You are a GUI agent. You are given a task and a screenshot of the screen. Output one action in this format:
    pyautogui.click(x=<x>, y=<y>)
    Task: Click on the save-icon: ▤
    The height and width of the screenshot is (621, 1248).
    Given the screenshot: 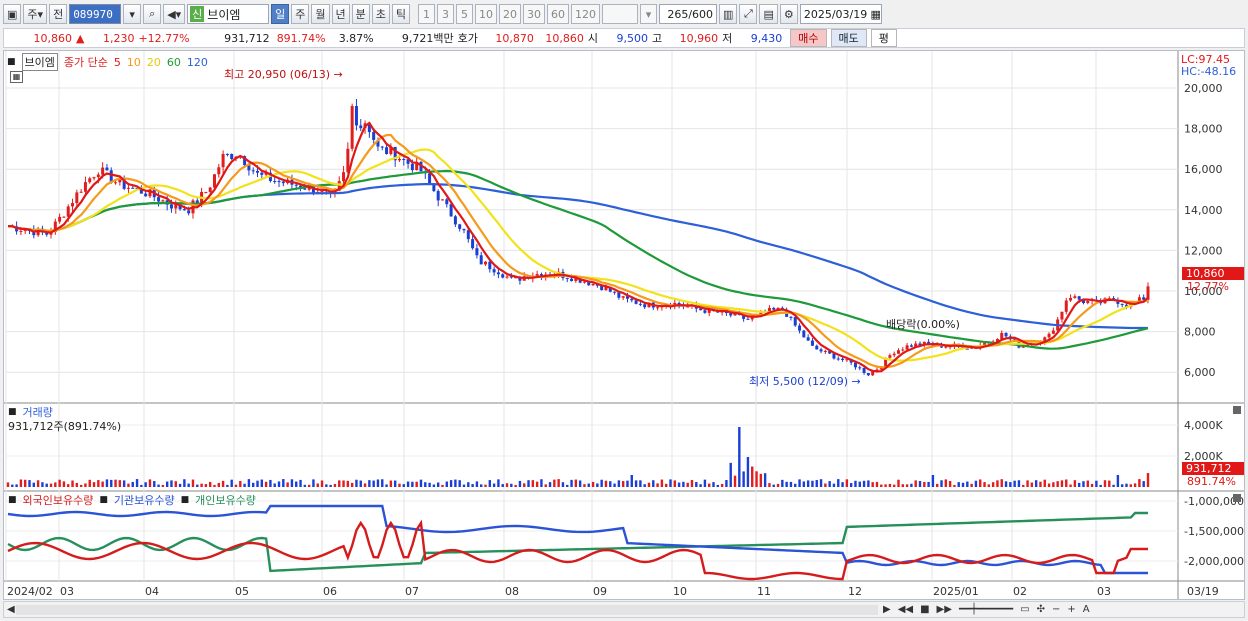 What is the action you would take?
    pyautogui.click(x=768, y=14)
    